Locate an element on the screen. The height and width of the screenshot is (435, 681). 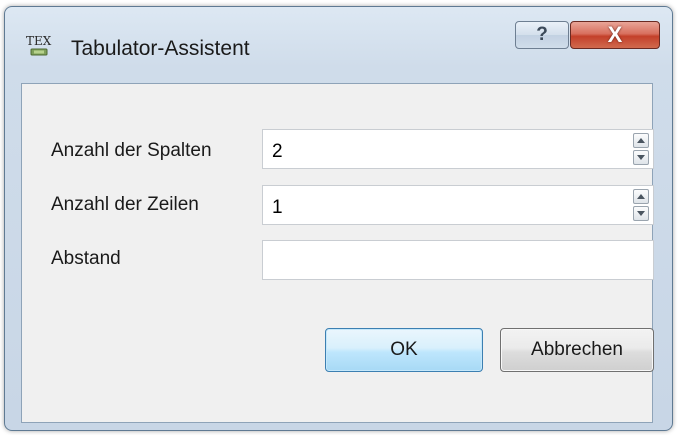
columns-value: 2 is located at coordinates (277, 152).